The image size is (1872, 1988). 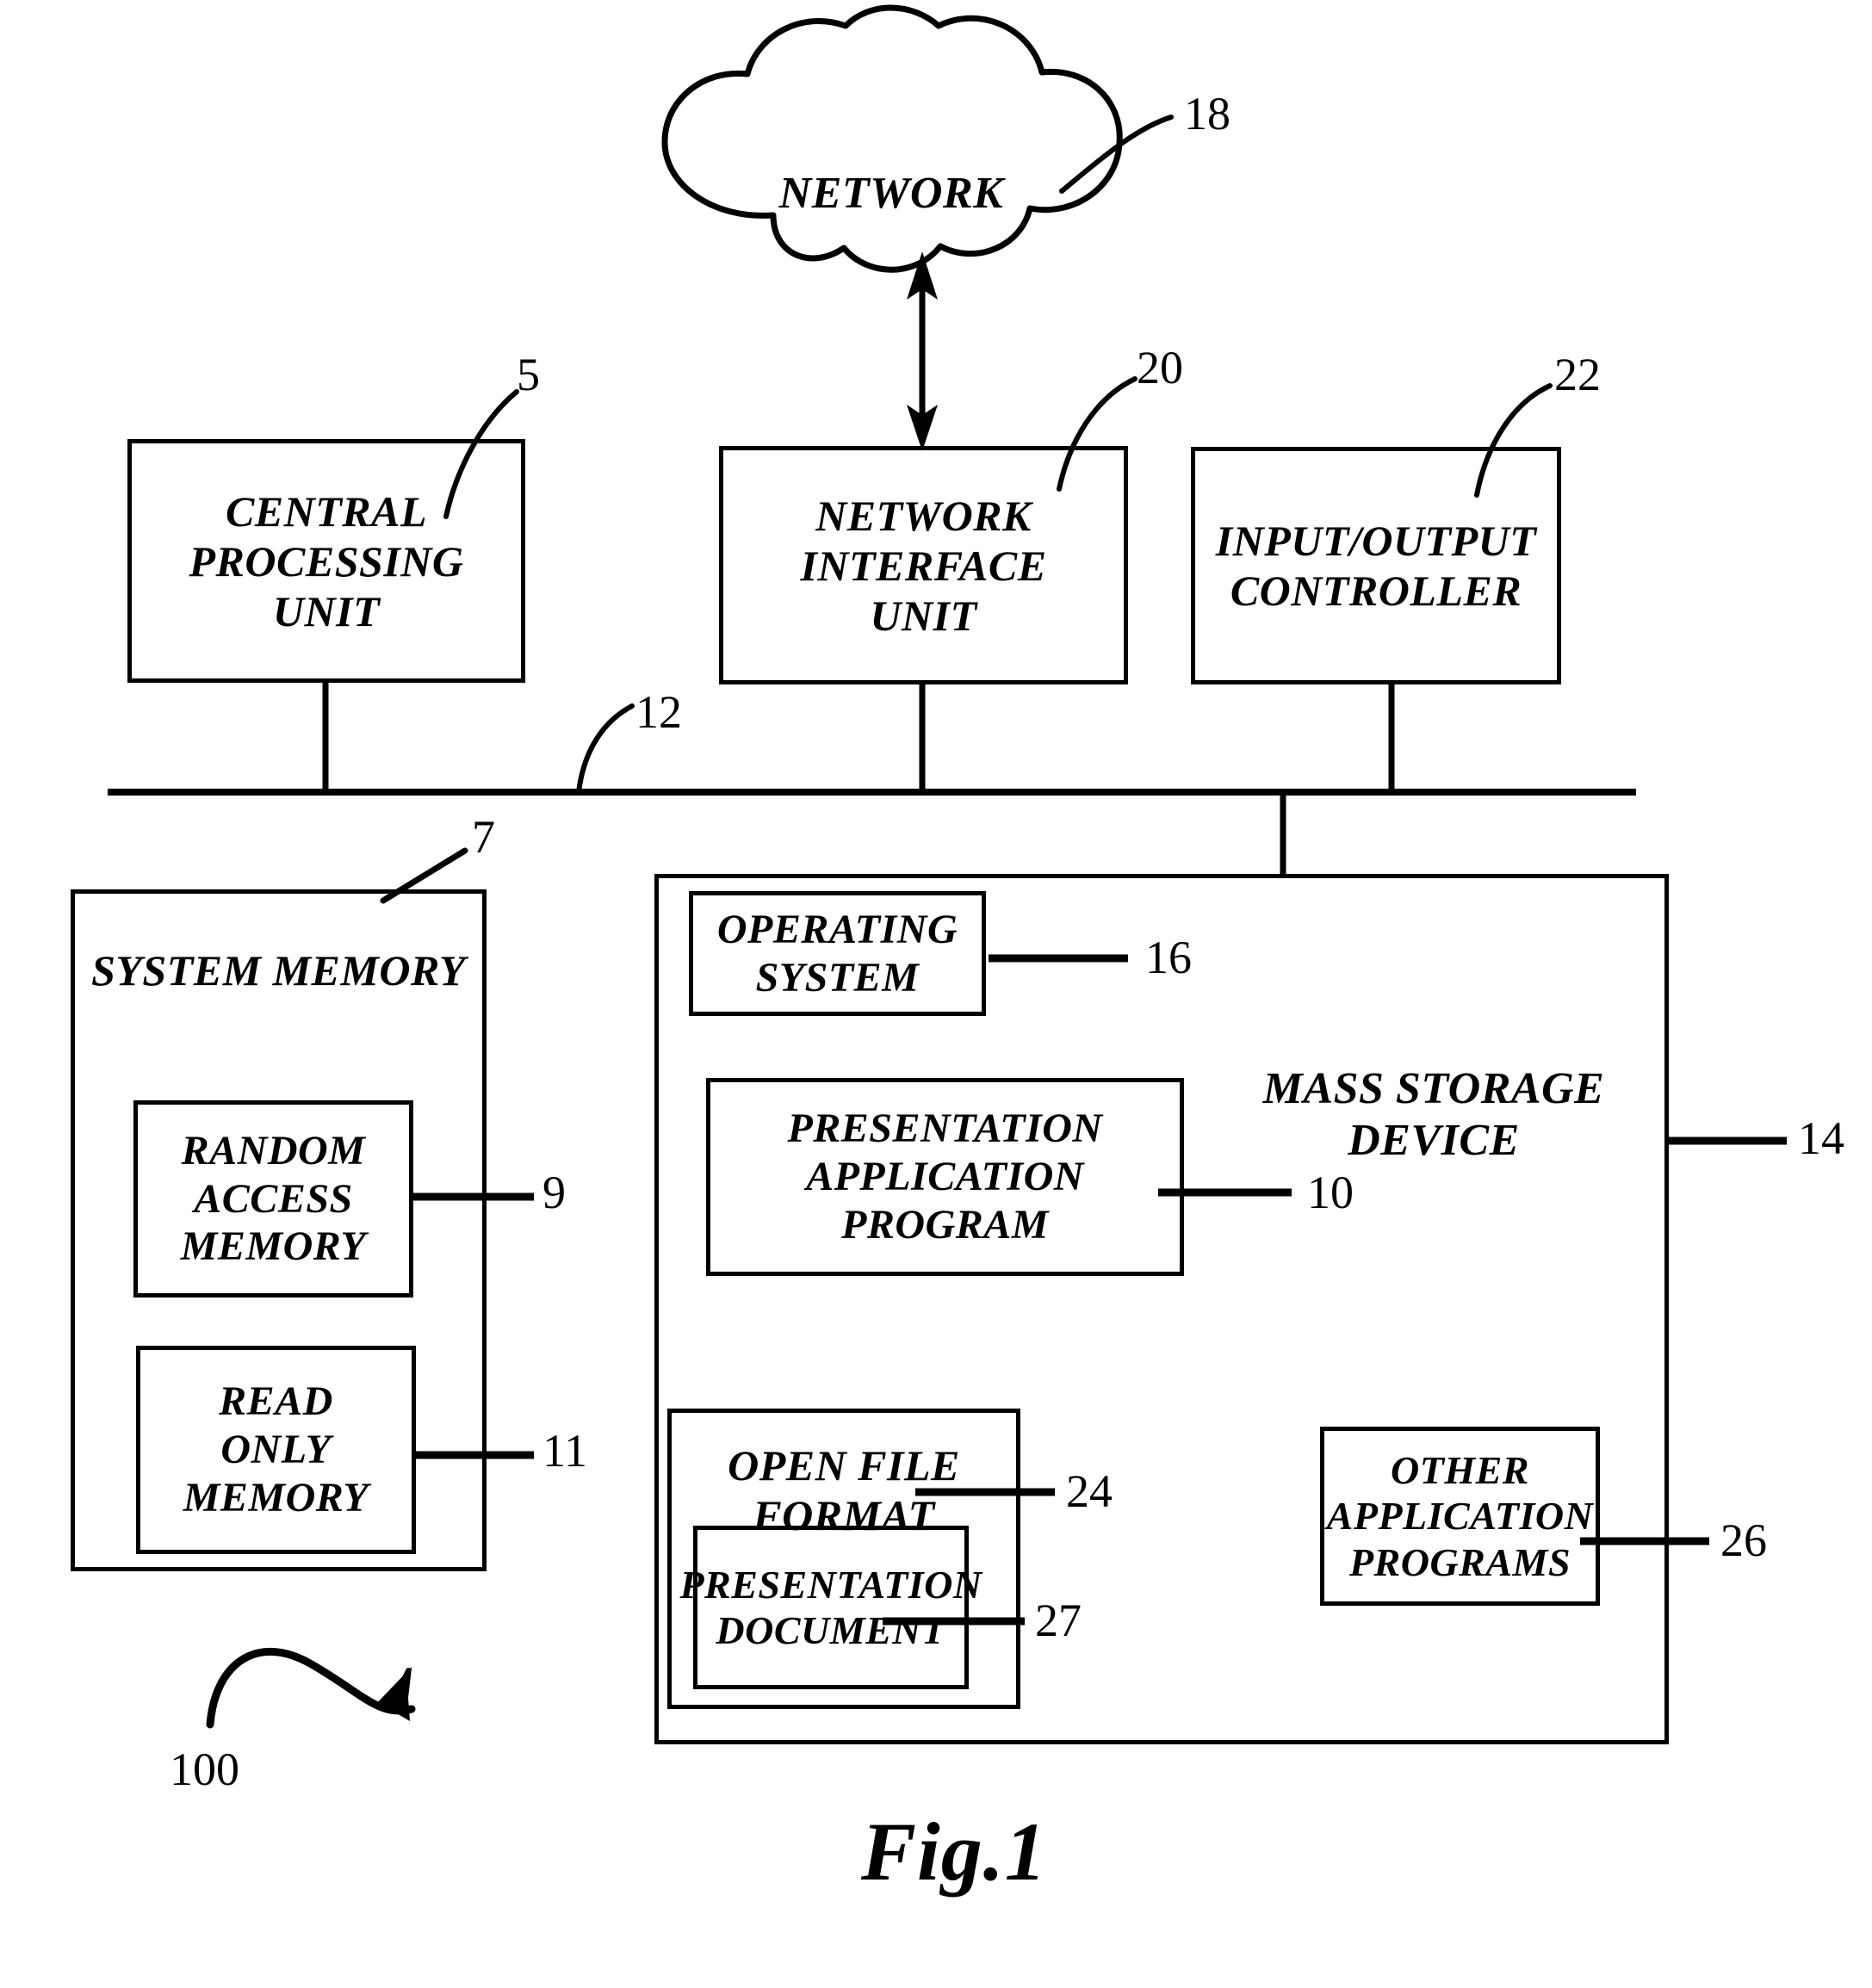 I want to click on network-cloud-label: NETWORK, so click(x=891, y=194).